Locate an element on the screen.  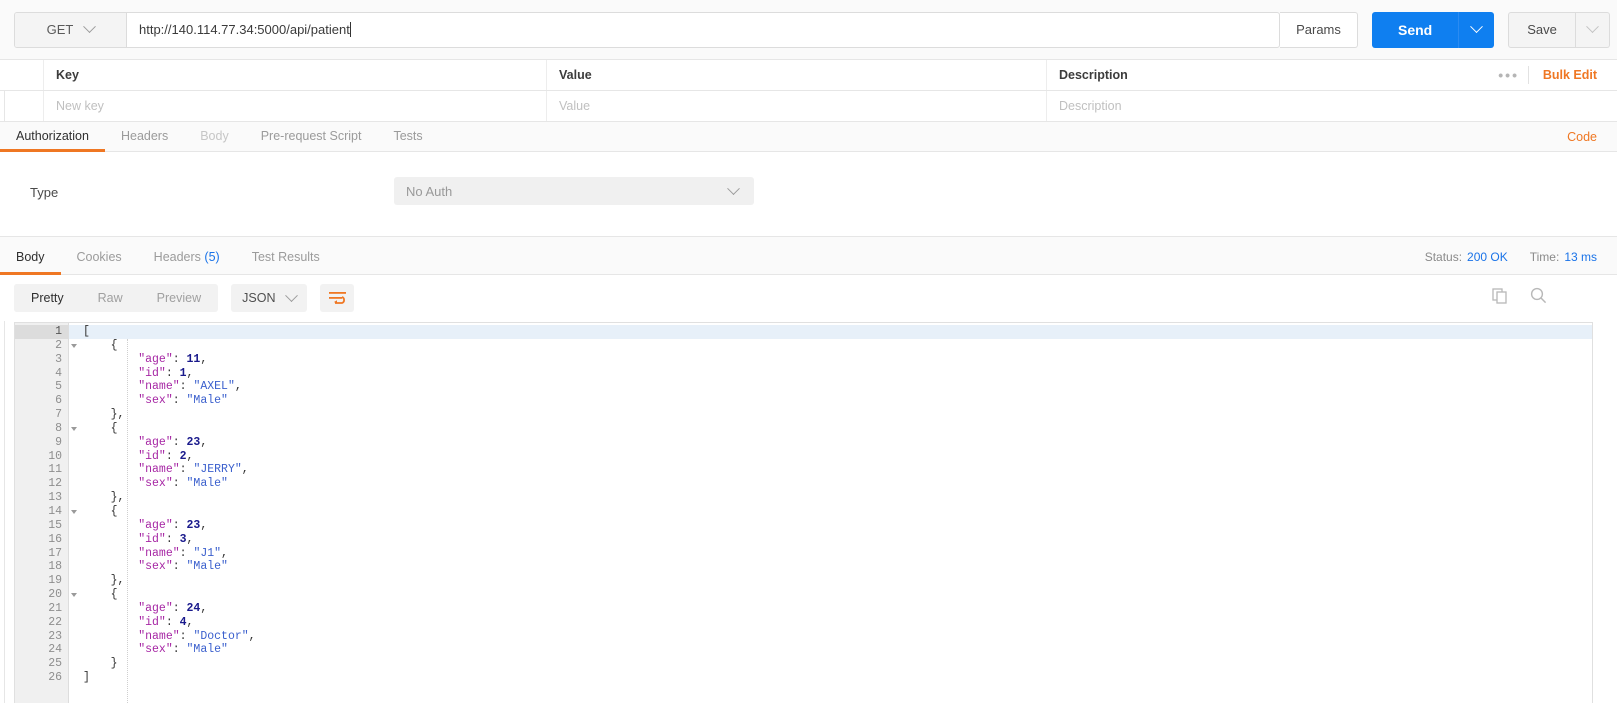
line-number: 9 is located at coordinates (58, 442).